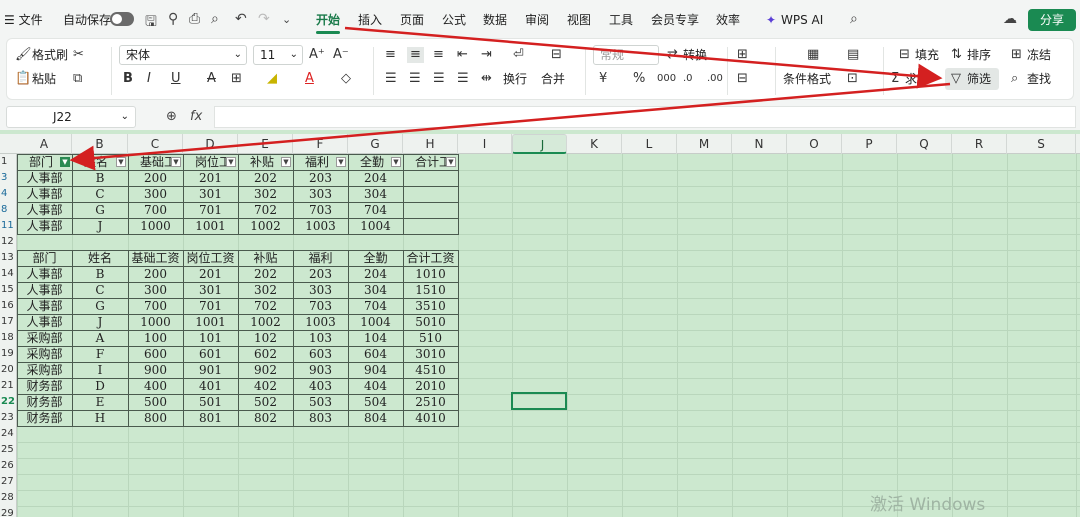 The height and width of the screenshot is (517, 1080). Describe the element at coordinates (510, 126) in the screenshot. I see `arrow-to-filter-dropdown` at that location.